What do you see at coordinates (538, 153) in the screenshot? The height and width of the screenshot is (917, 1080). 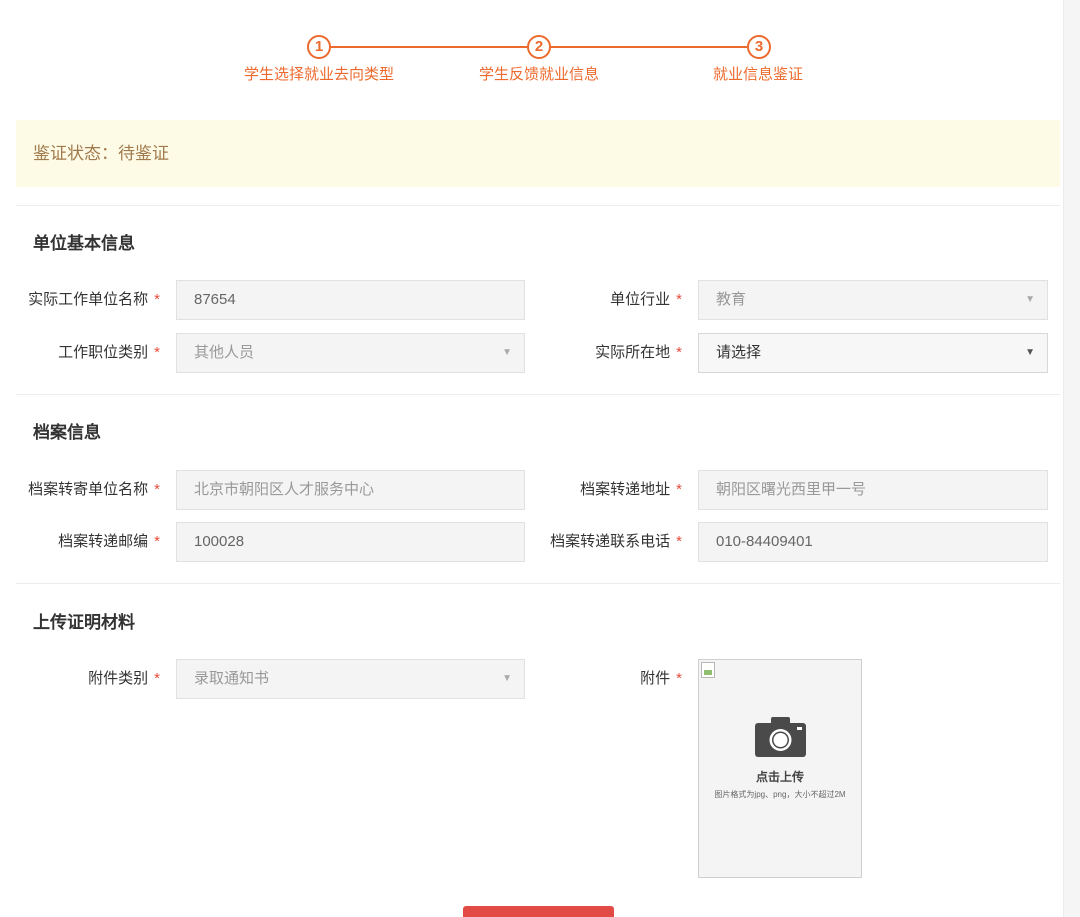 I see `verification-status: 鉴证状态：待鉴证` at bounding box center [538, 153].